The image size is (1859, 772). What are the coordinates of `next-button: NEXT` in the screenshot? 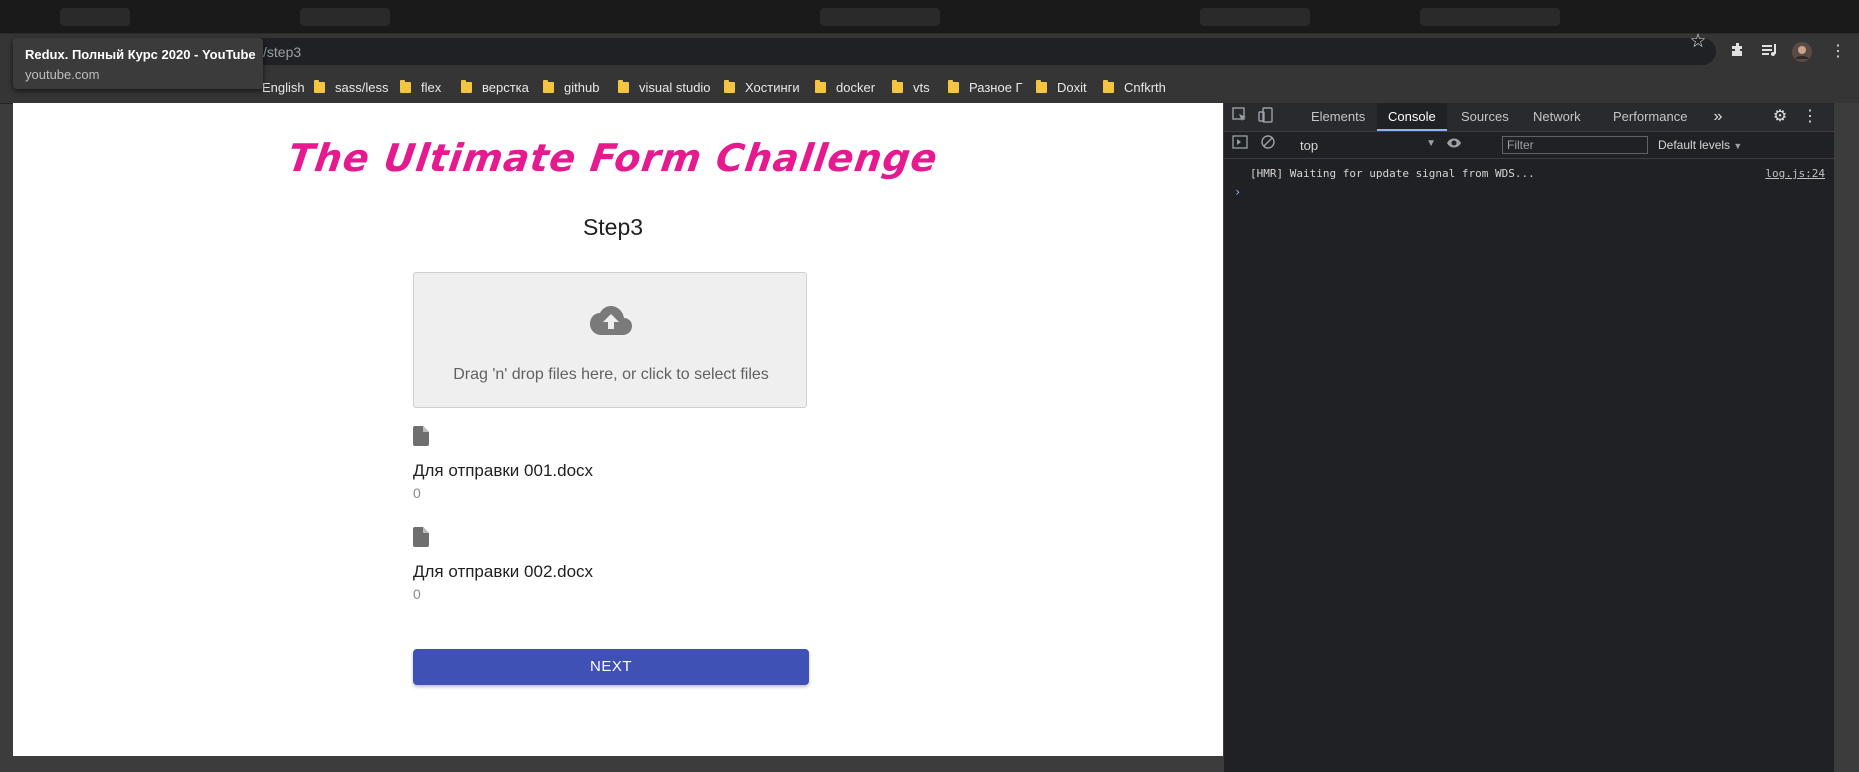 It's located at (611, 667).